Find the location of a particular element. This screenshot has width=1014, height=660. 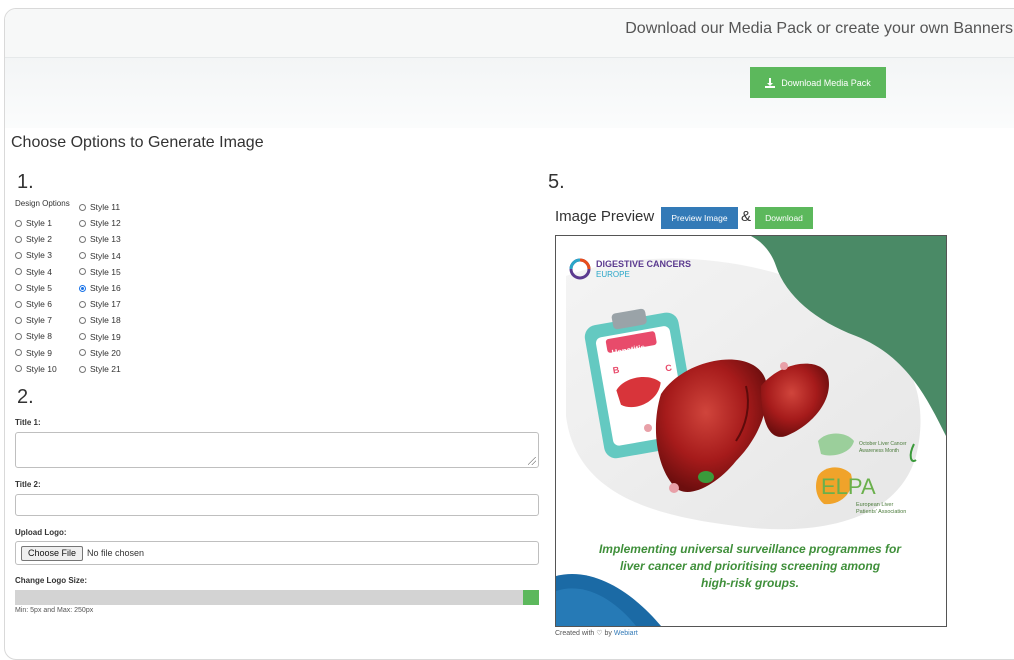

banner-awareness-line2: Awareness Month is located at coordinates (879, 451).